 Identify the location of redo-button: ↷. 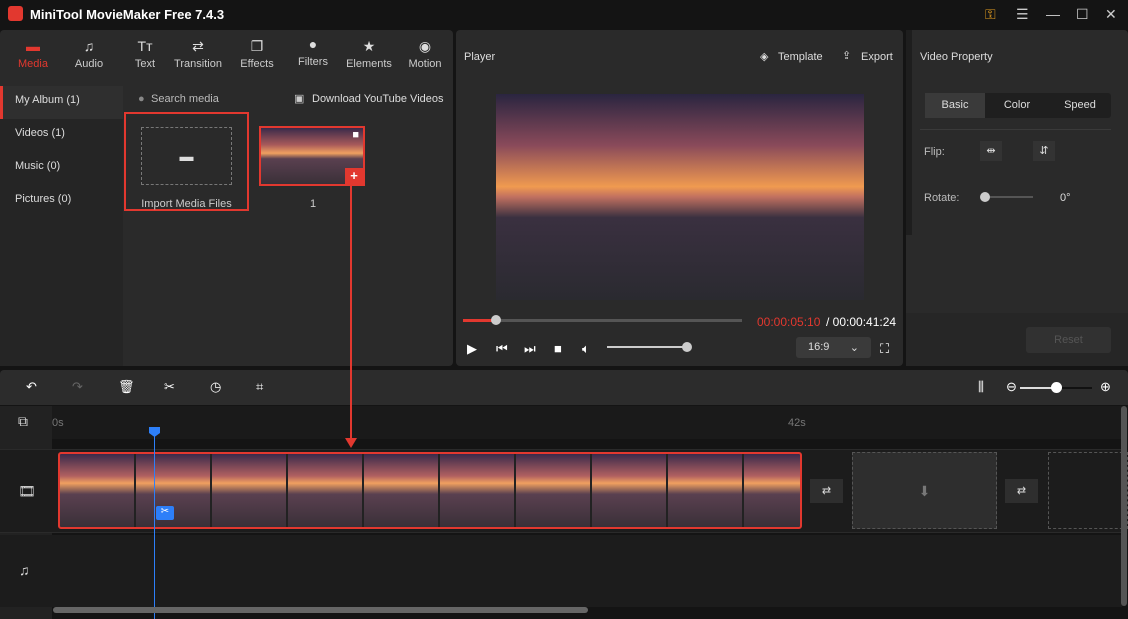
(77, 387).